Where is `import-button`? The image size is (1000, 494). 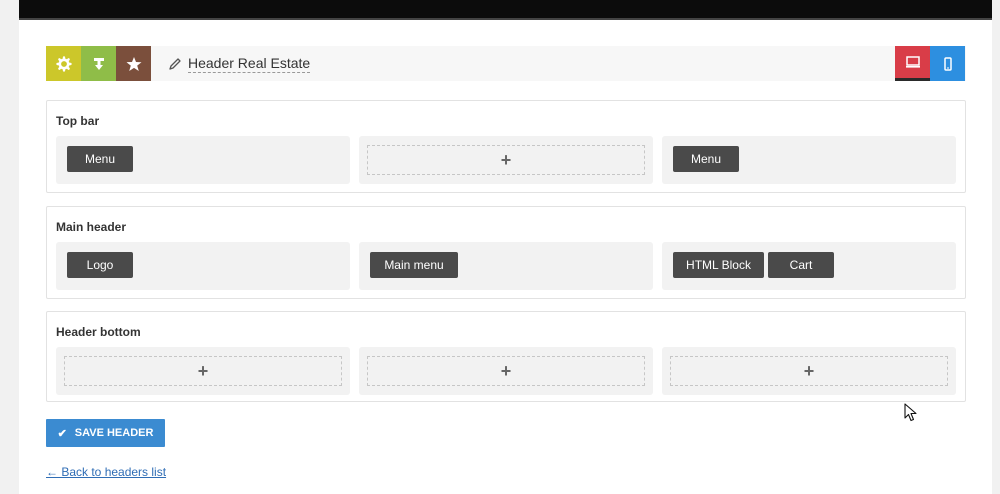 import-button is located at coordinates (98, 63).